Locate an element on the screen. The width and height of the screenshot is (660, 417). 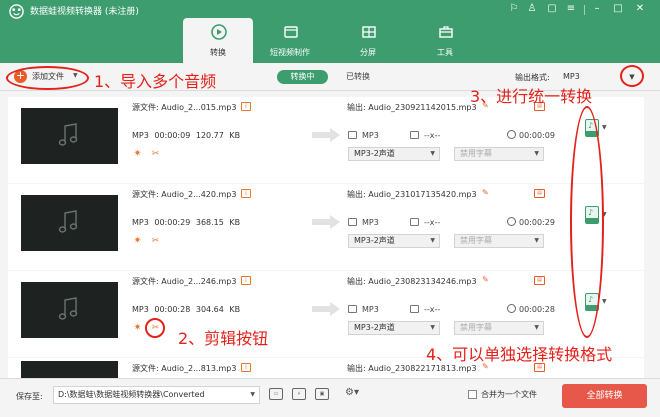
tab-short-video: 短视频制作 is located at coordinates (290, 40).